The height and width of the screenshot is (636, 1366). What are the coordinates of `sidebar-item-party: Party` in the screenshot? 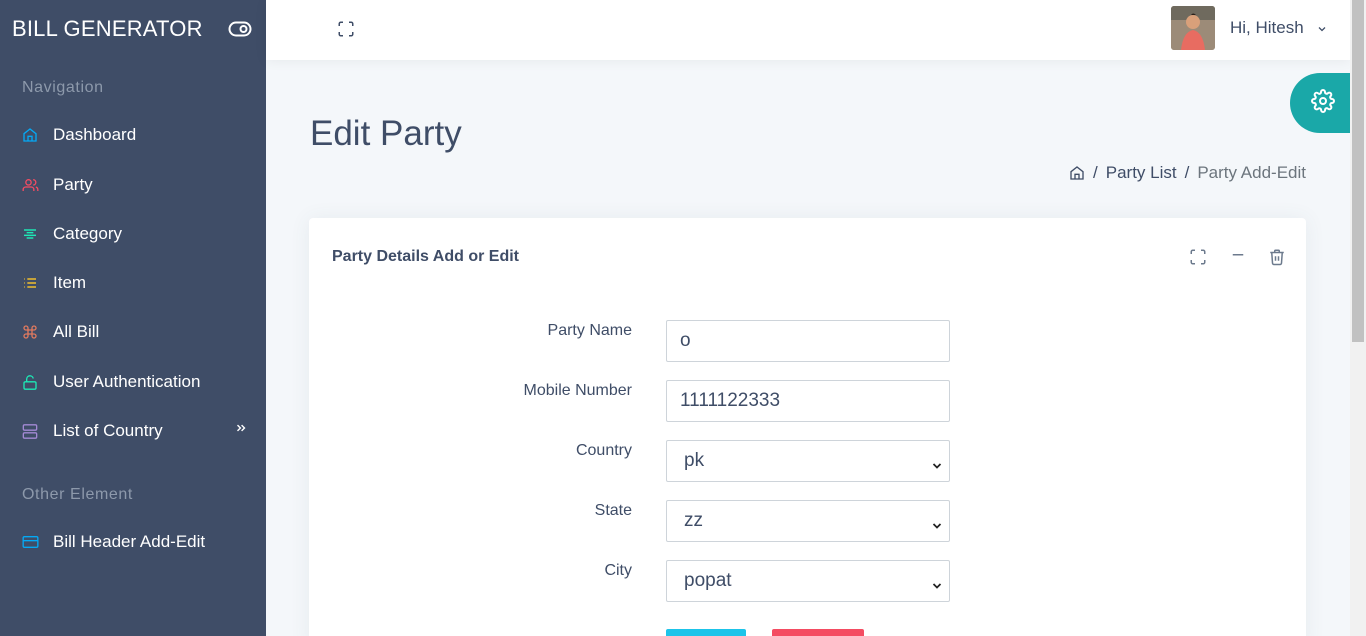 It's located at (133, 185).